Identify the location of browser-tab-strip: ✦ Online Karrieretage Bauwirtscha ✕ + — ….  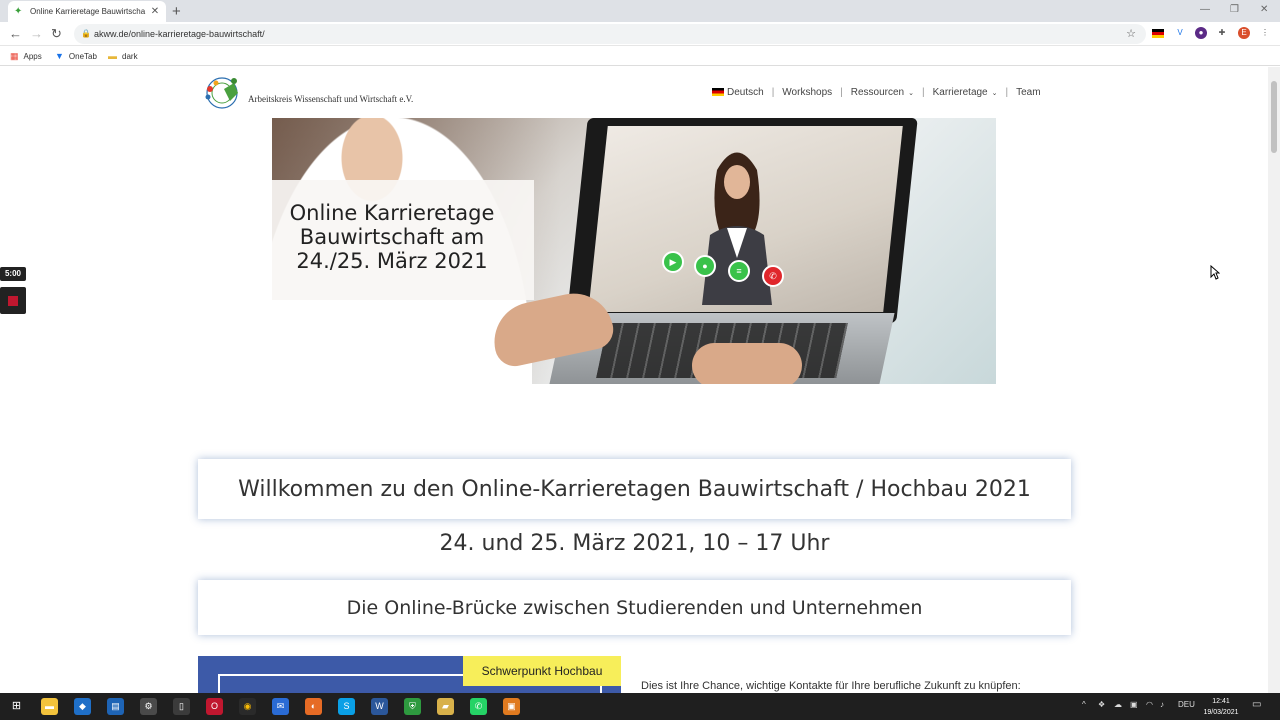
(640, 11).